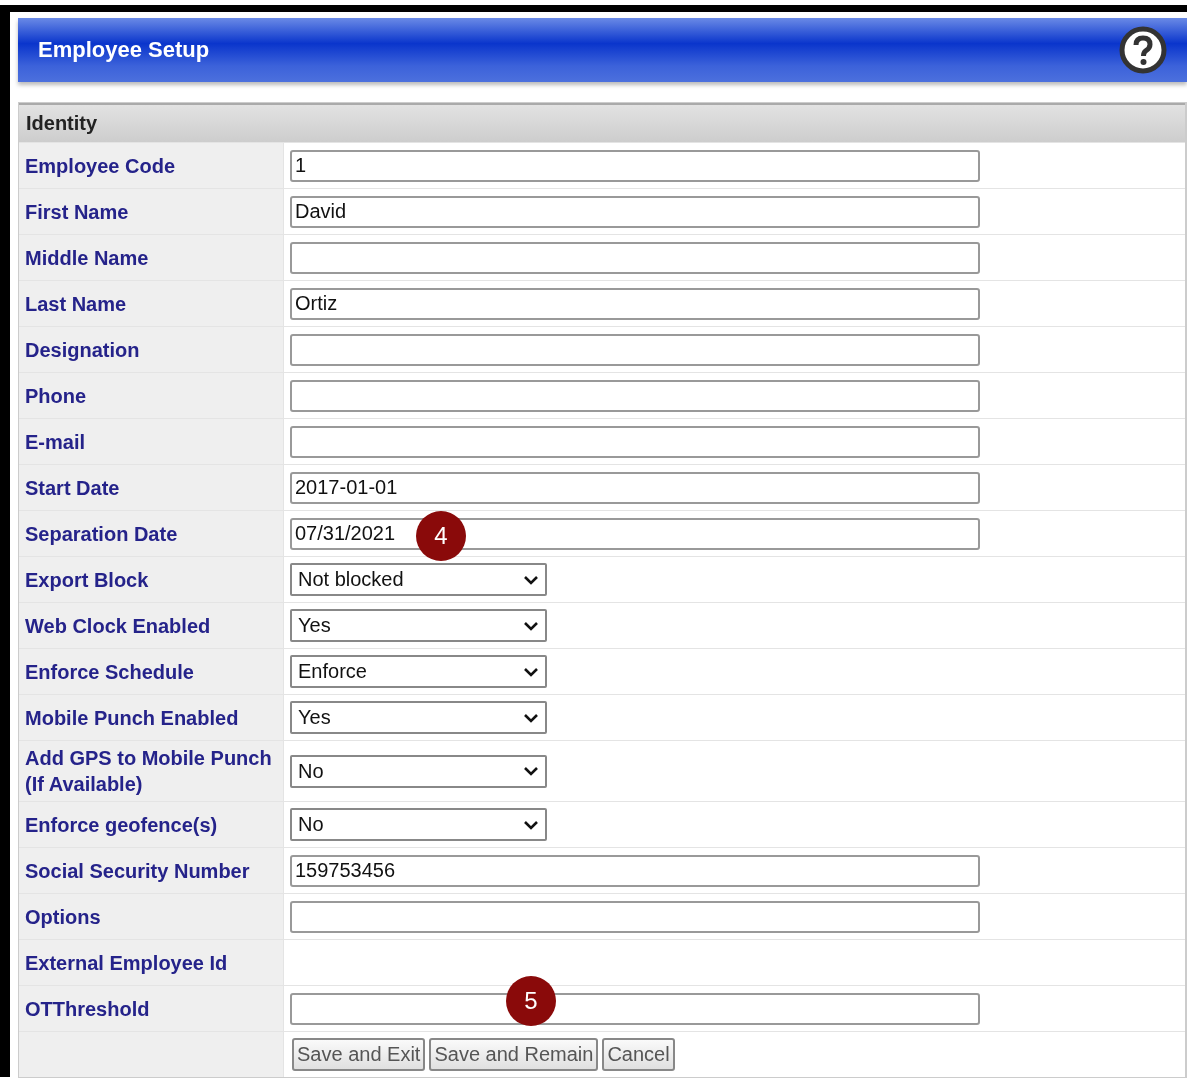 The image size is (1187, 1084). What do you see at coordinates (151, 487) in the screenshot?
I see `field-label: Start Date` at bounding box center [151, 487].